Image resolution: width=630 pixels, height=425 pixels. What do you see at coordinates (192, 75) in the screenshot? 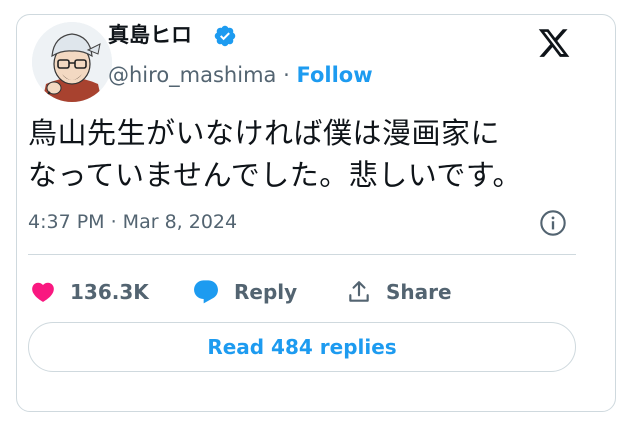
I see `author-handle: @hiro_mashima` at bounding box center [192, 75].